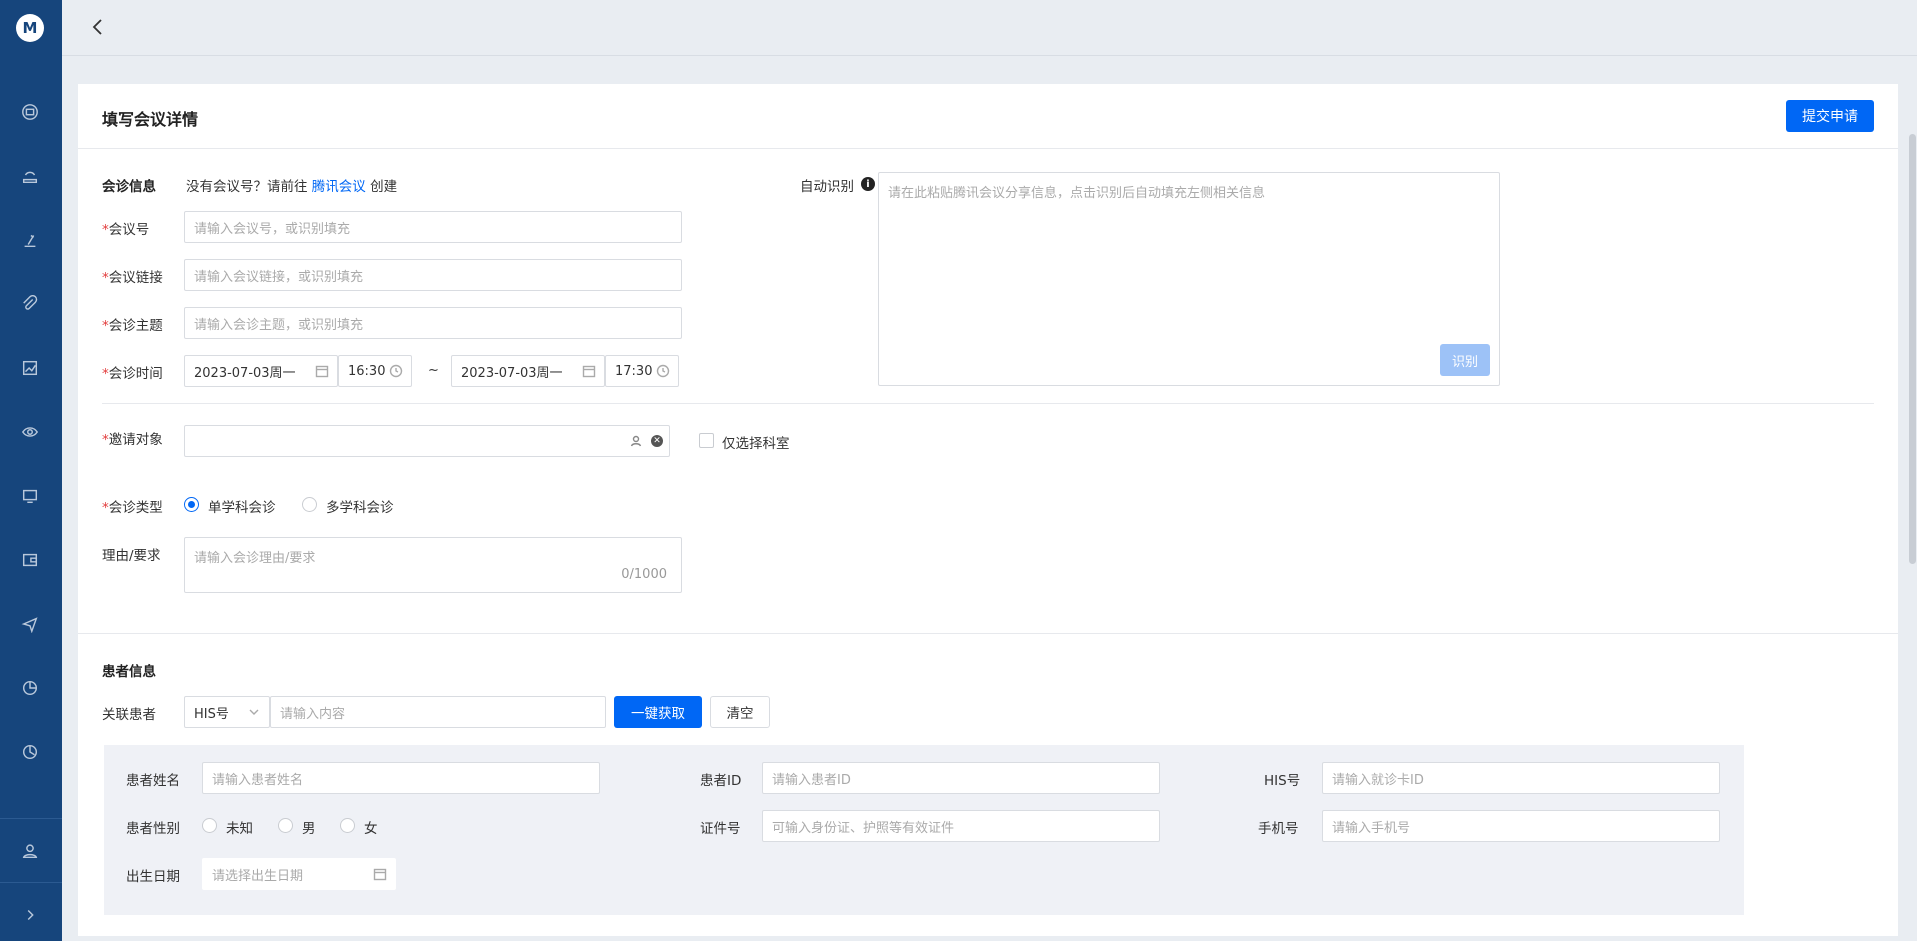 The height and width of the screenshot is (941, 1917). What do you see at coordinates (1912, 349) in the screenshot?
I see `scroll-thumb` at bounding box center [1912, 349].